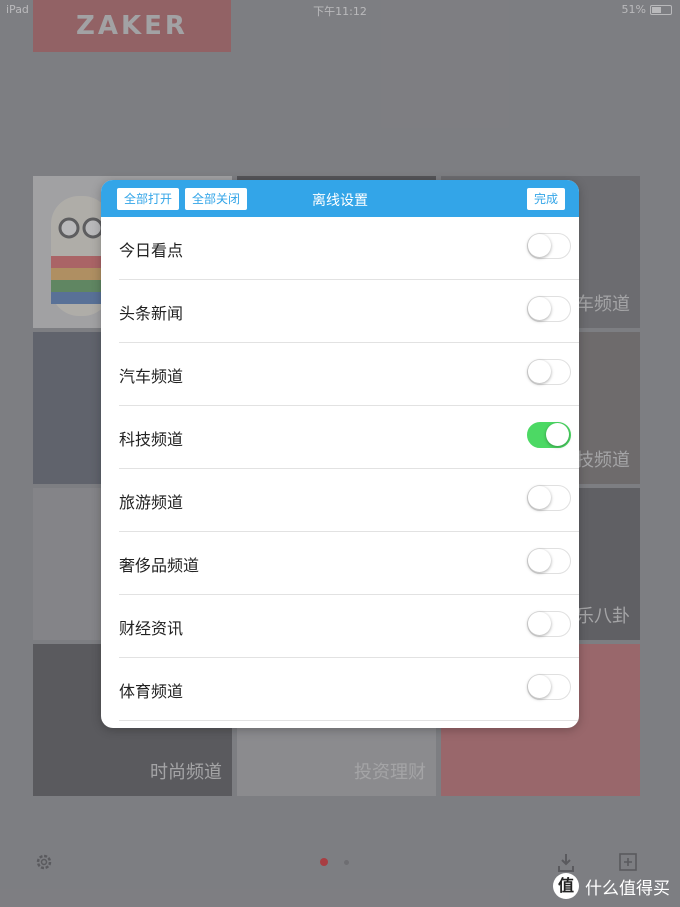 This screenshot has width=680, height=907. What do you see at coordinates (647, 9) in the screenshot?
I see `battery-status: 51%` at bounding box center [647, 9].